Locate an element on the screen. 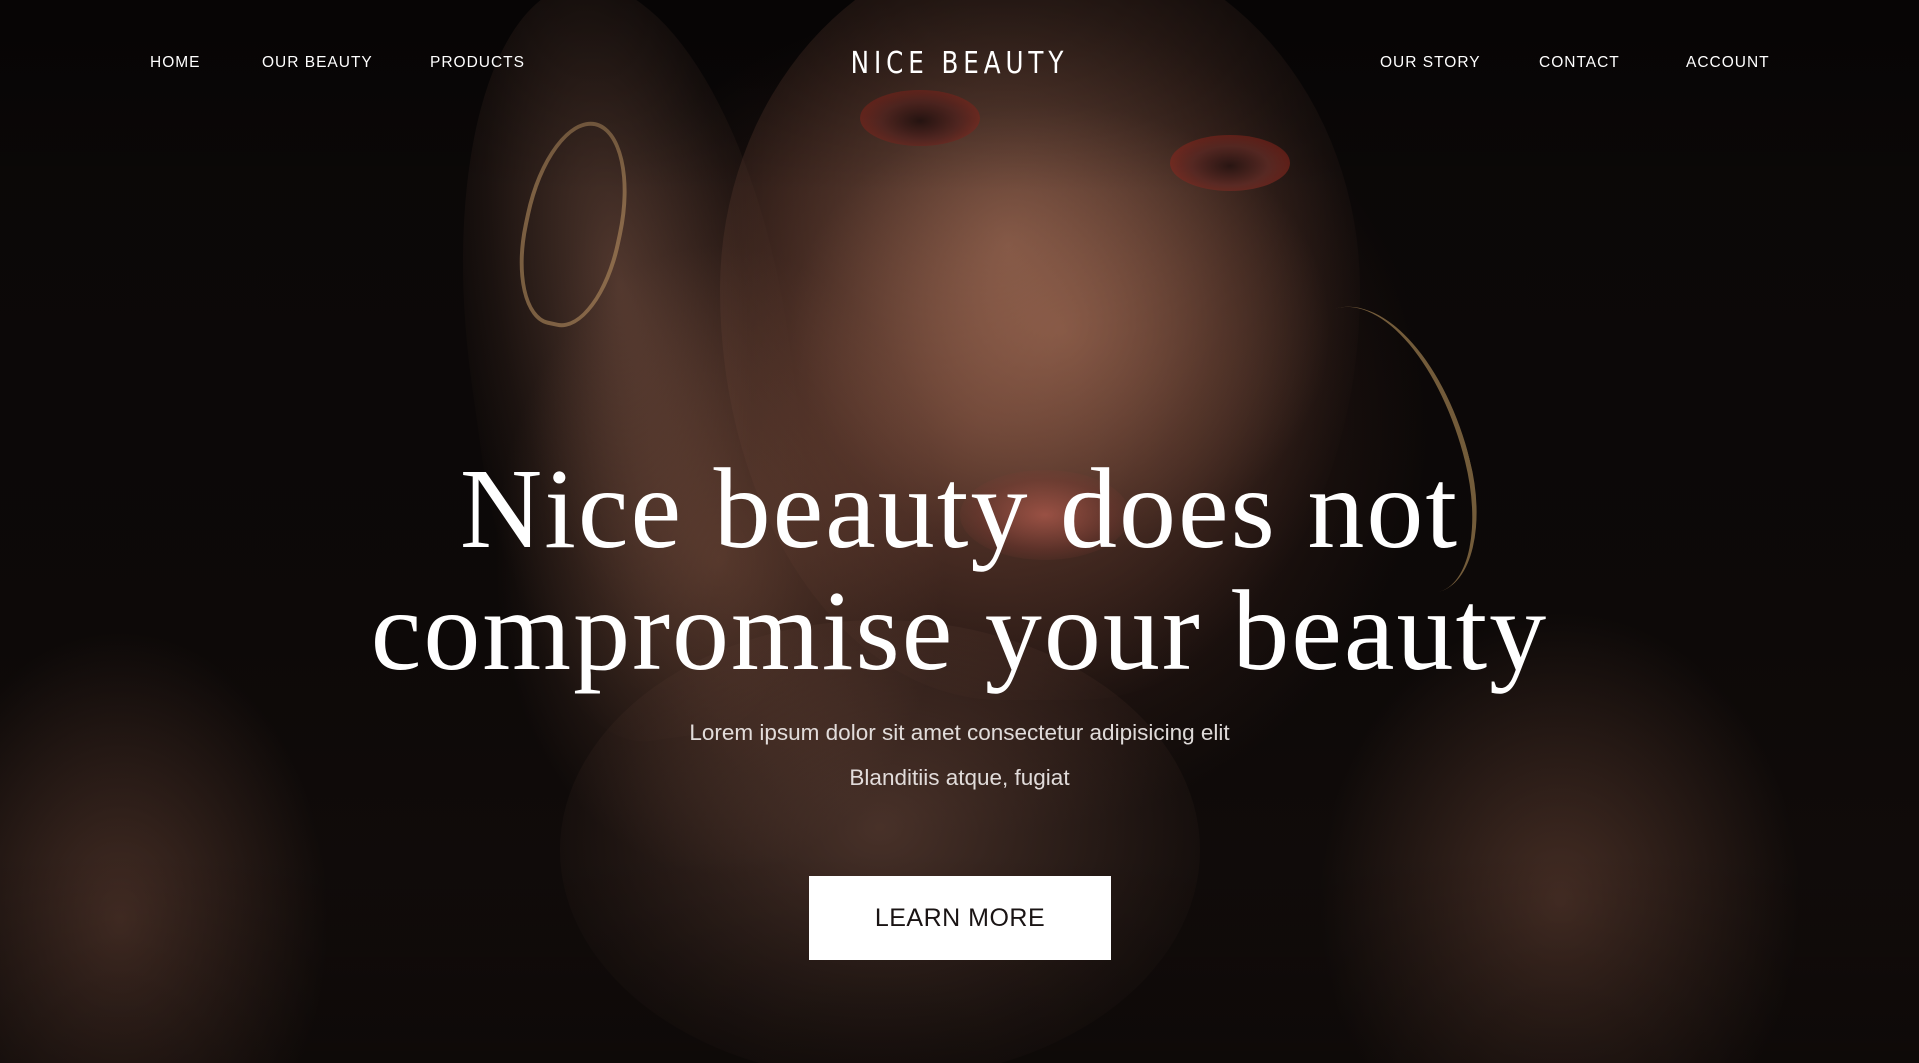 This screenshot has height=1063, width=1919. hero-headline-line-1: Nice beauty does not is located at coordinates (959, 508).